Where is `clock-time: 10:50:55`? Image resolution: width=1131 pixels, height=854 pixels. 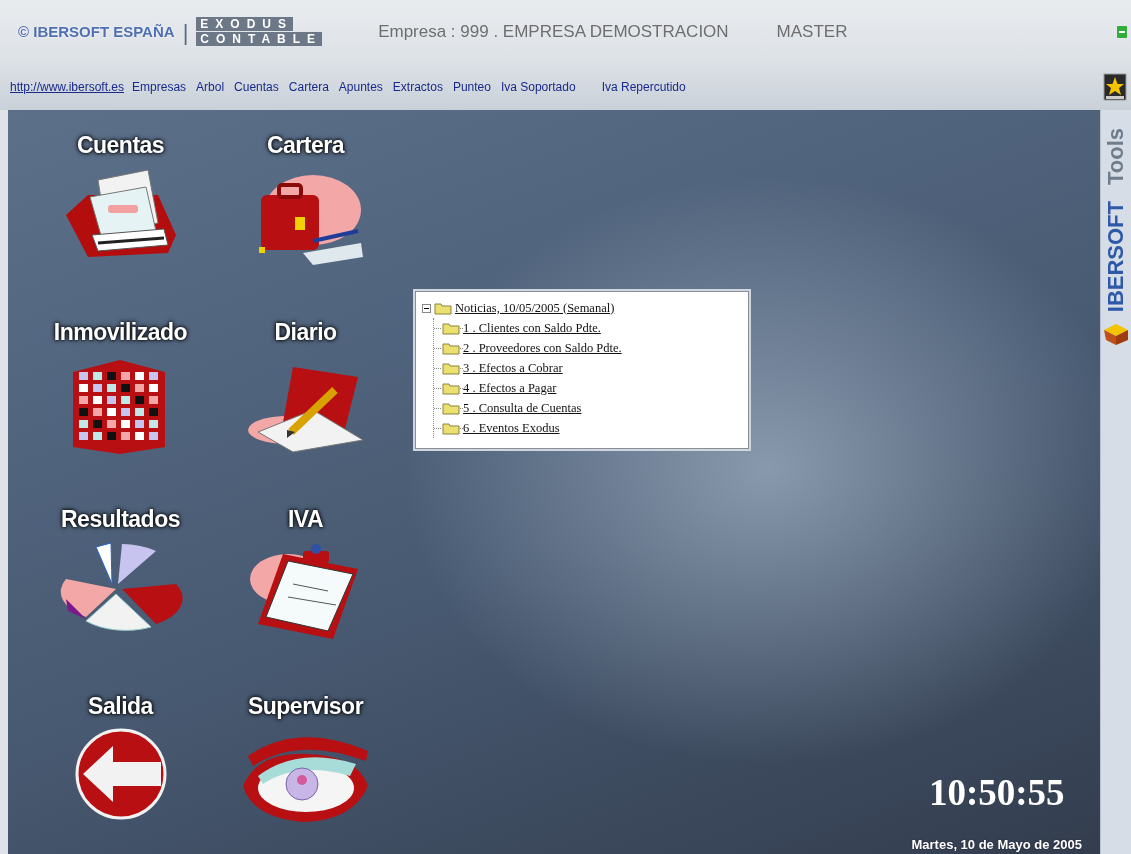
clock-time: 10:50:55 is located at coordinates (996, 793).